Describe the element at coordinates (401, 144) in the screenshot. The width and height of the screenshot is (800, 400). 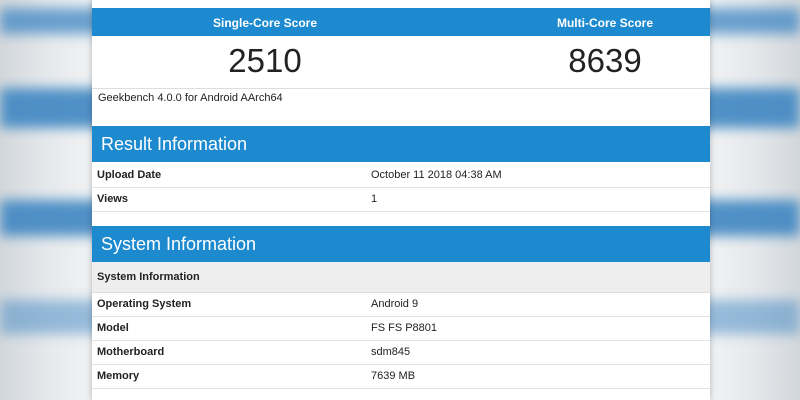
I see `result-information-header: Result Information` at that location.